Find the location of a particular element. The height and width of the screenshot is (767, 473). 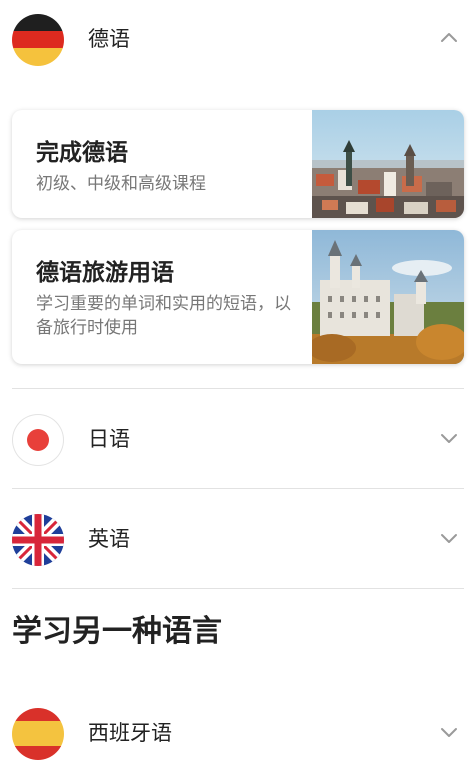

uk-flag-icon is located at coordinates (38, 540).